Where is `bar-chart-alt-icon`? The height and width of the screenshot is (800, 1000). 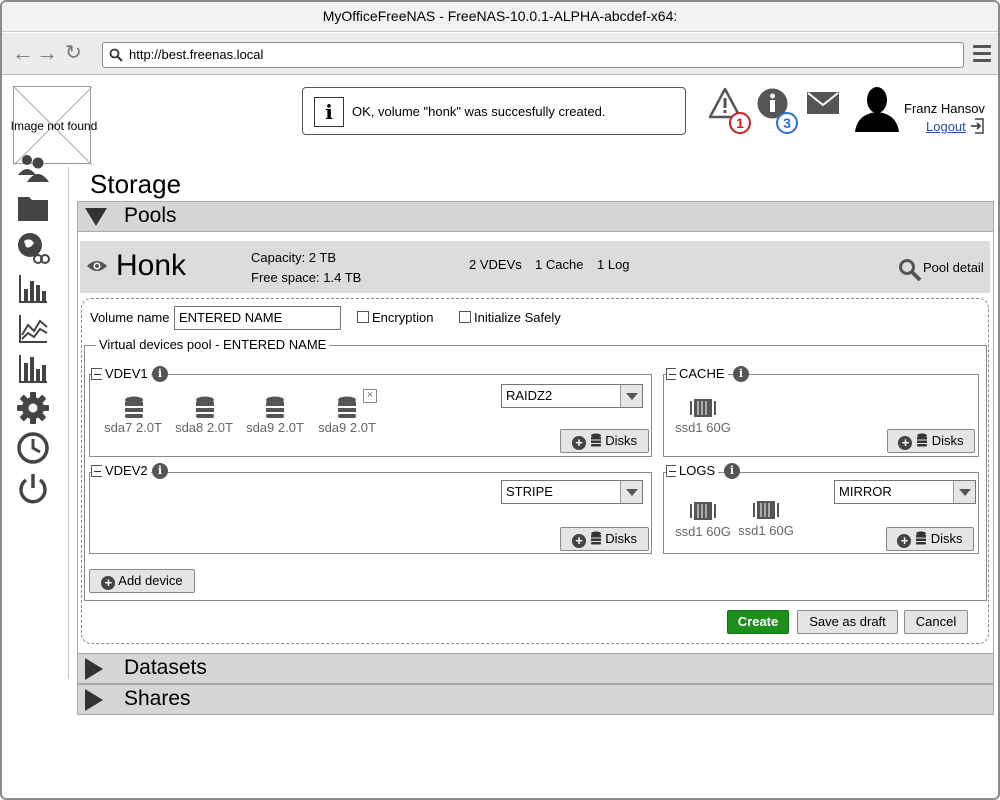
bar-chart-alt-icon is located at coordinates (33, 368).